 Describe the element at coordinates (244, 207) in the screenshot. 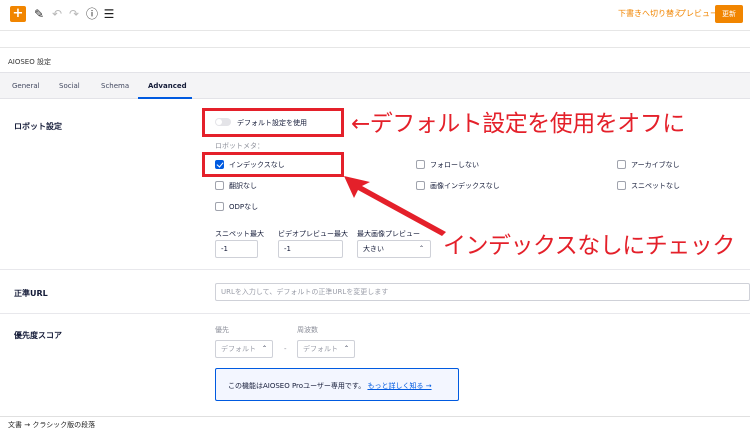

I see `noodp-label: ODPなし` at that location.